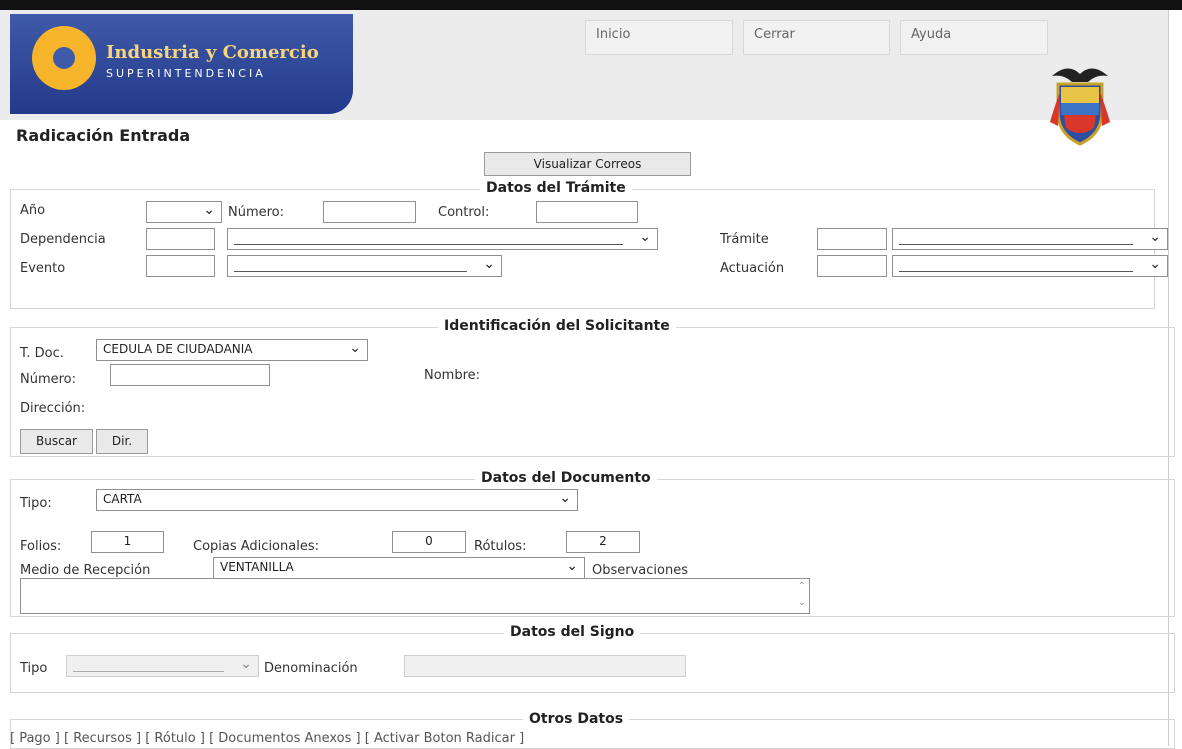 The width and height of the screenshot is (1182, 749). What do you see at coordinates (816, 37) in the screenshot?
I see `nav-cerrar-button: Cerrar` at bounding box center [816, 37].